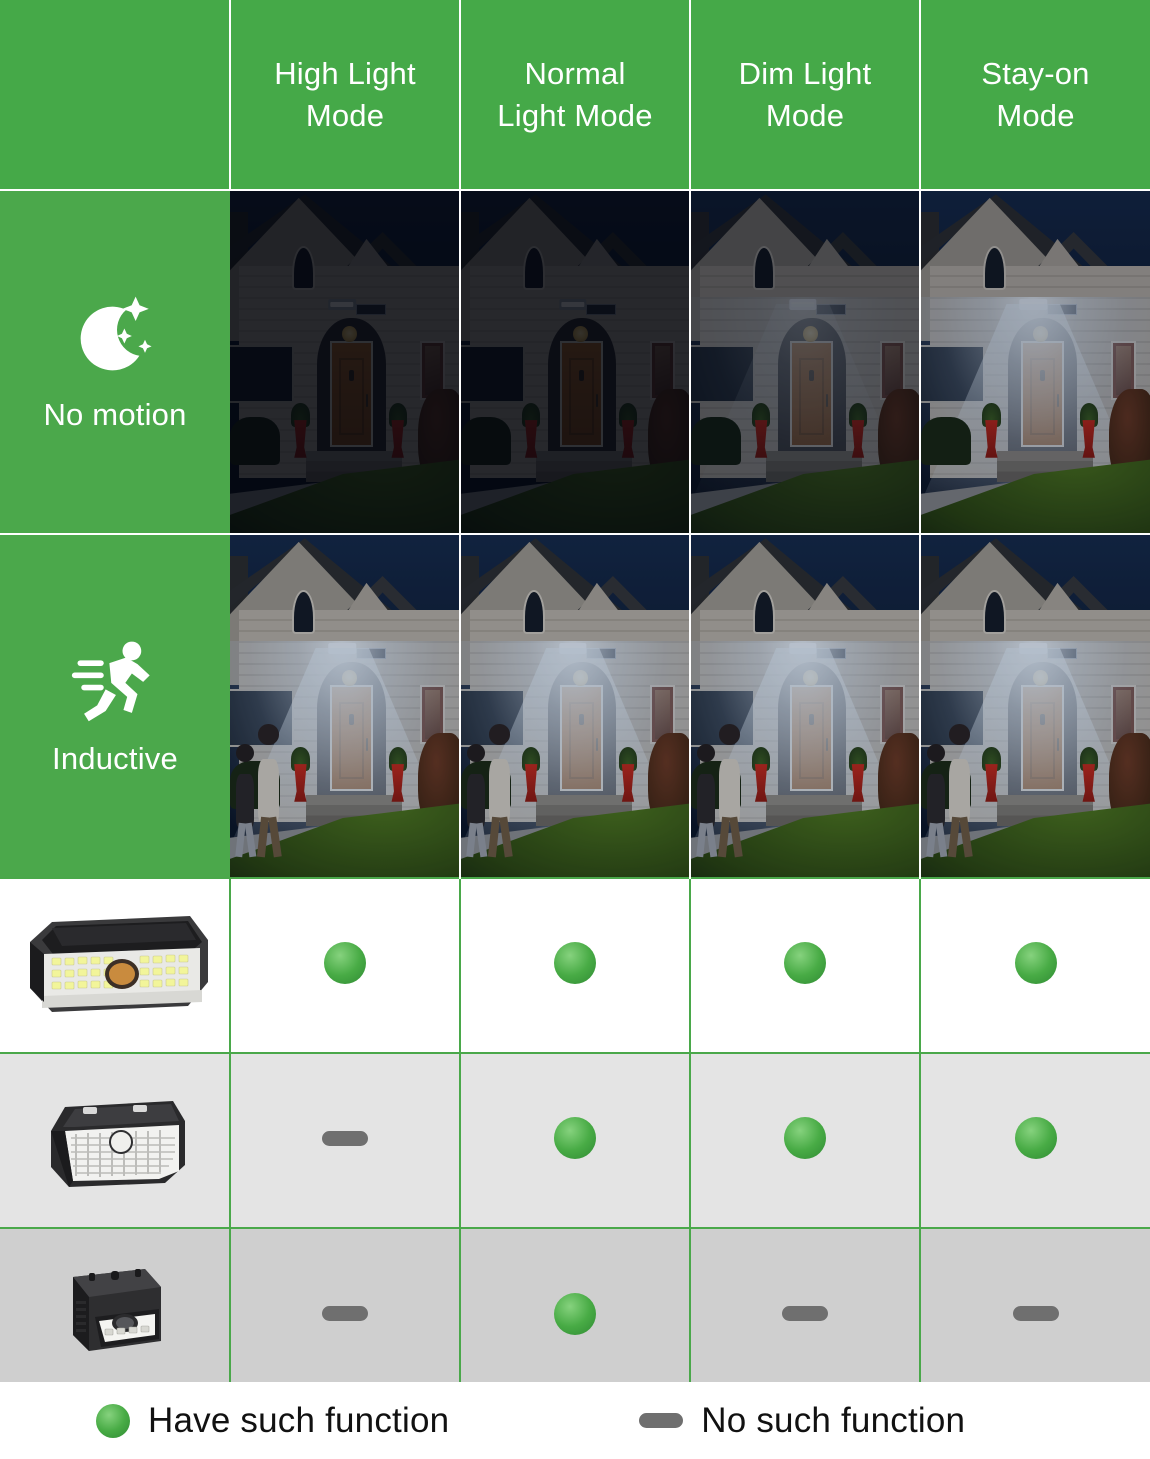 Image resolution: width=1150 pixels, height=1459 pixels. I want to click on header-mode-dim-light: Dim Light Mode, so click(805, 95).